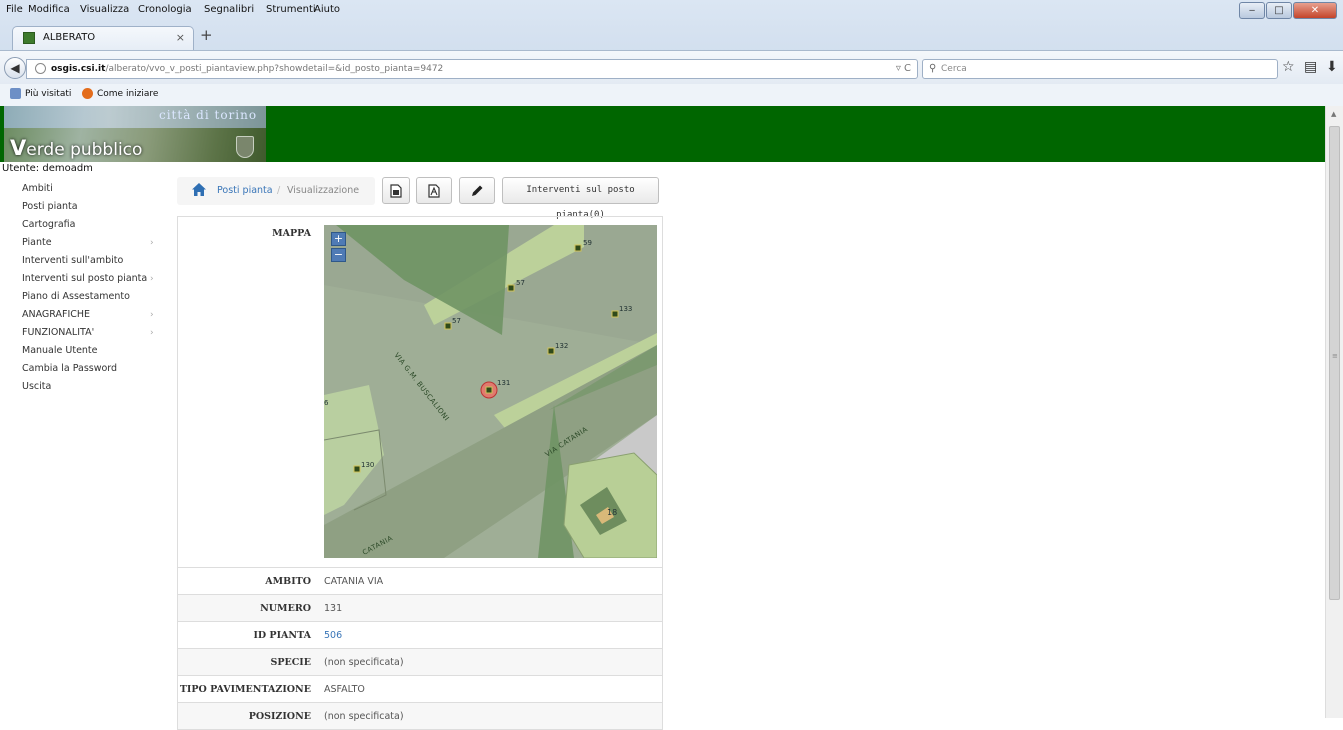 Image resolution: width=1343 pixels, height=730 pixels. I want to click on detail-row-id-pianta: ID PIANTA 506, so click(420, 634).